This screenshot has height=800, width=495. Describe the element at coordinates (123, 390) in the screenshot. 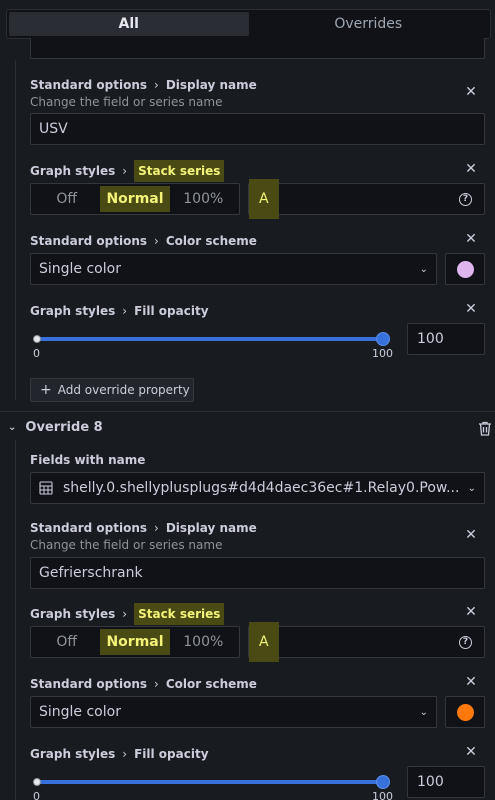

I see `add-property-label: Add override property` at that location.